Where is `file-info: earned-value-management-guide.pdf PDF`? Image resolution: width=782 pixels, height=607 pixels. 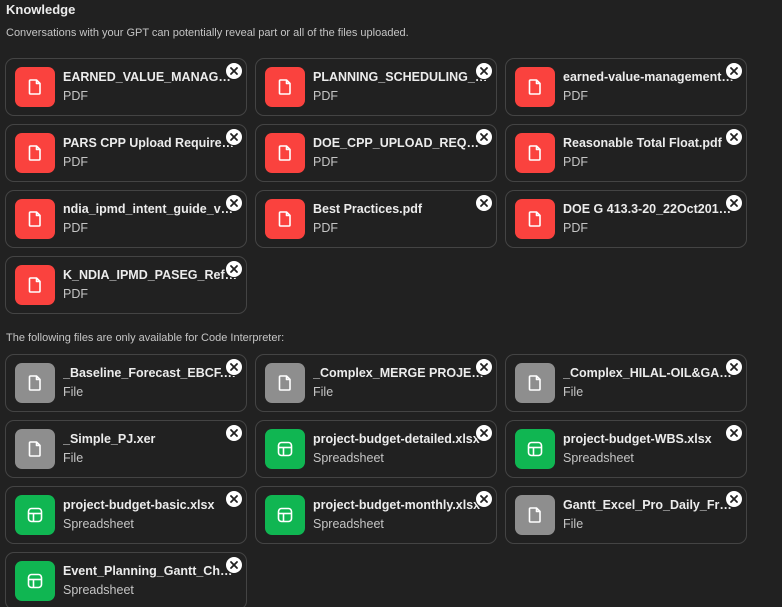
file-info: earned-value-management-guide.pdf PDF is located at coordinates (650, 87).